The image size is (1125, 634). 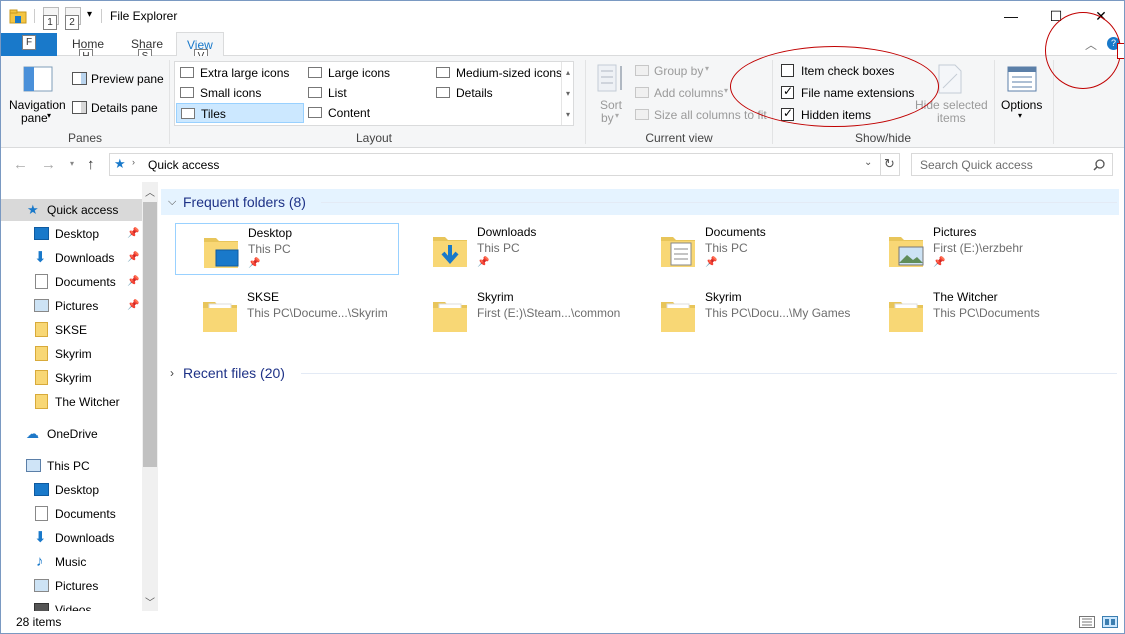 What do you see at coordinates (72, 163) in the screenshot?
I see `recent-locations-icon: ▾` at bounding box center [72, 163].